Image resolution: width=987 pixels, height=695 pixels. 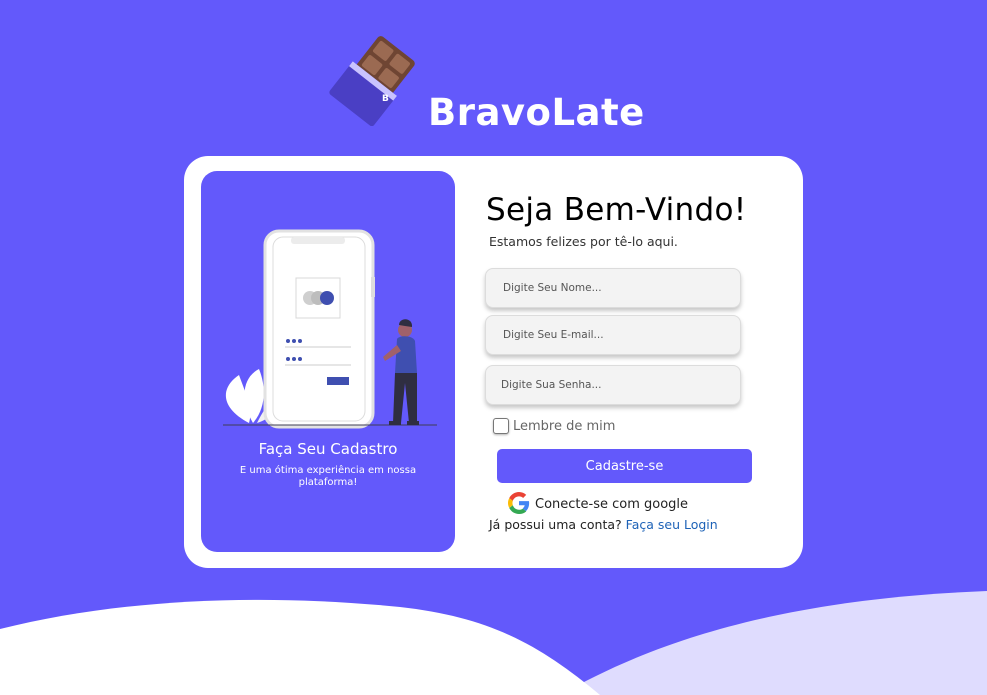 I want to click on have-account-text: Já possui uma conta?, so click(x=555, y=524).